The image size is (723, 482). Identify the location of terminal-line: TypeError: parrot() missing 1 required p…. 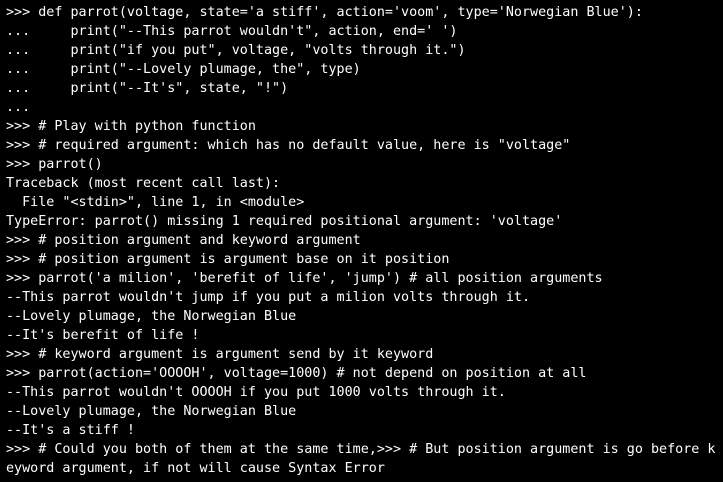
(284, 221).